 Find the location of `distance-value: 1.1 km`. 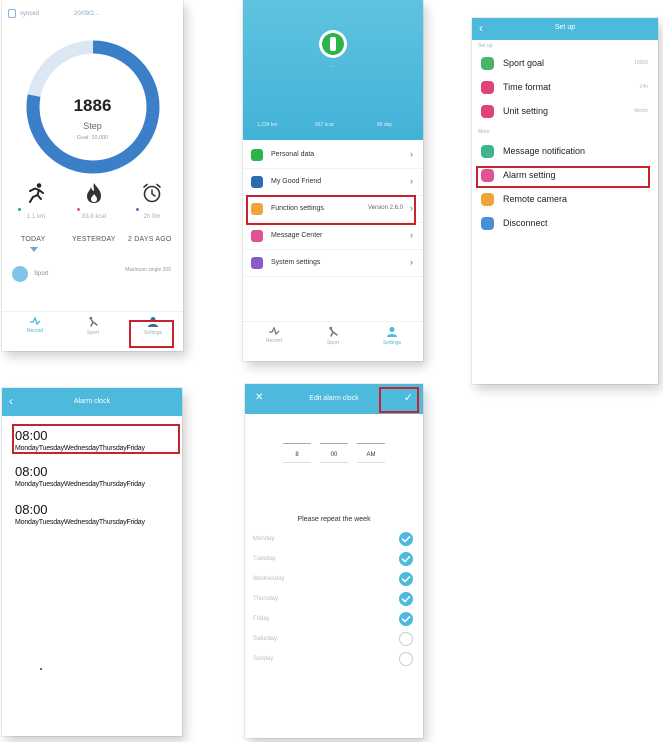

distance-value: 1.1 km is located at coordinates (35, 217).